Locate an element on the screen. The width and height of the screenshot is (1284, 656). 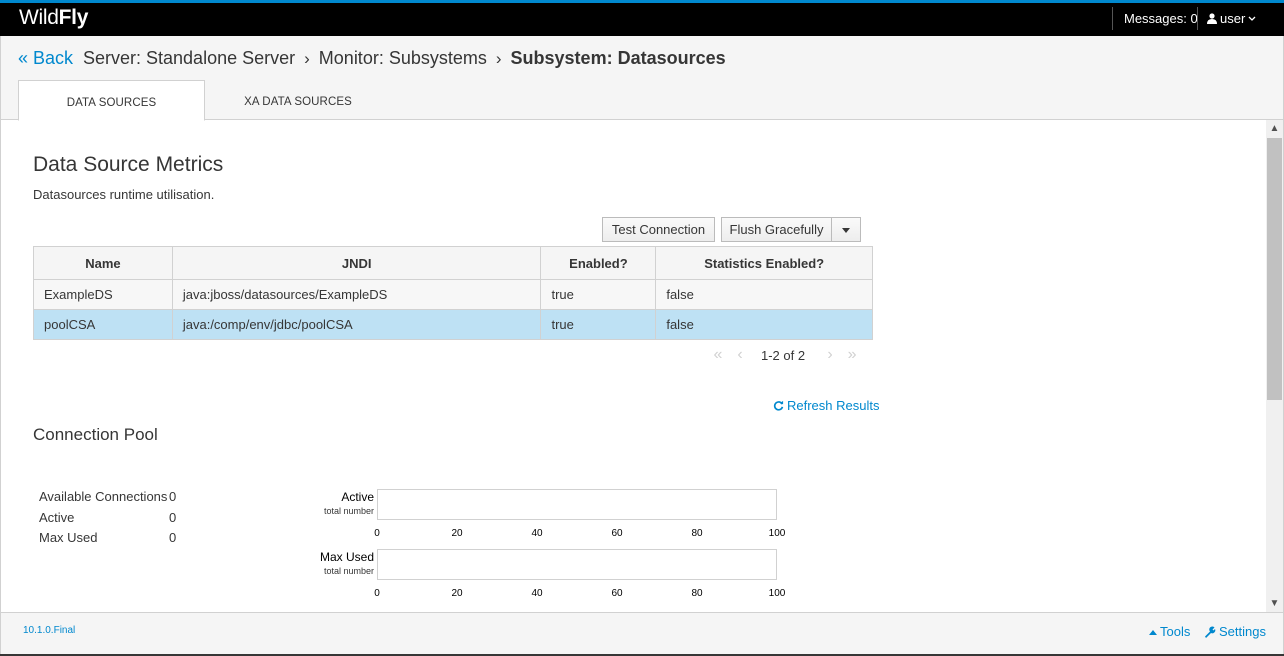
messages-link: Messages: 0 is located at coordinates (1161, 18).